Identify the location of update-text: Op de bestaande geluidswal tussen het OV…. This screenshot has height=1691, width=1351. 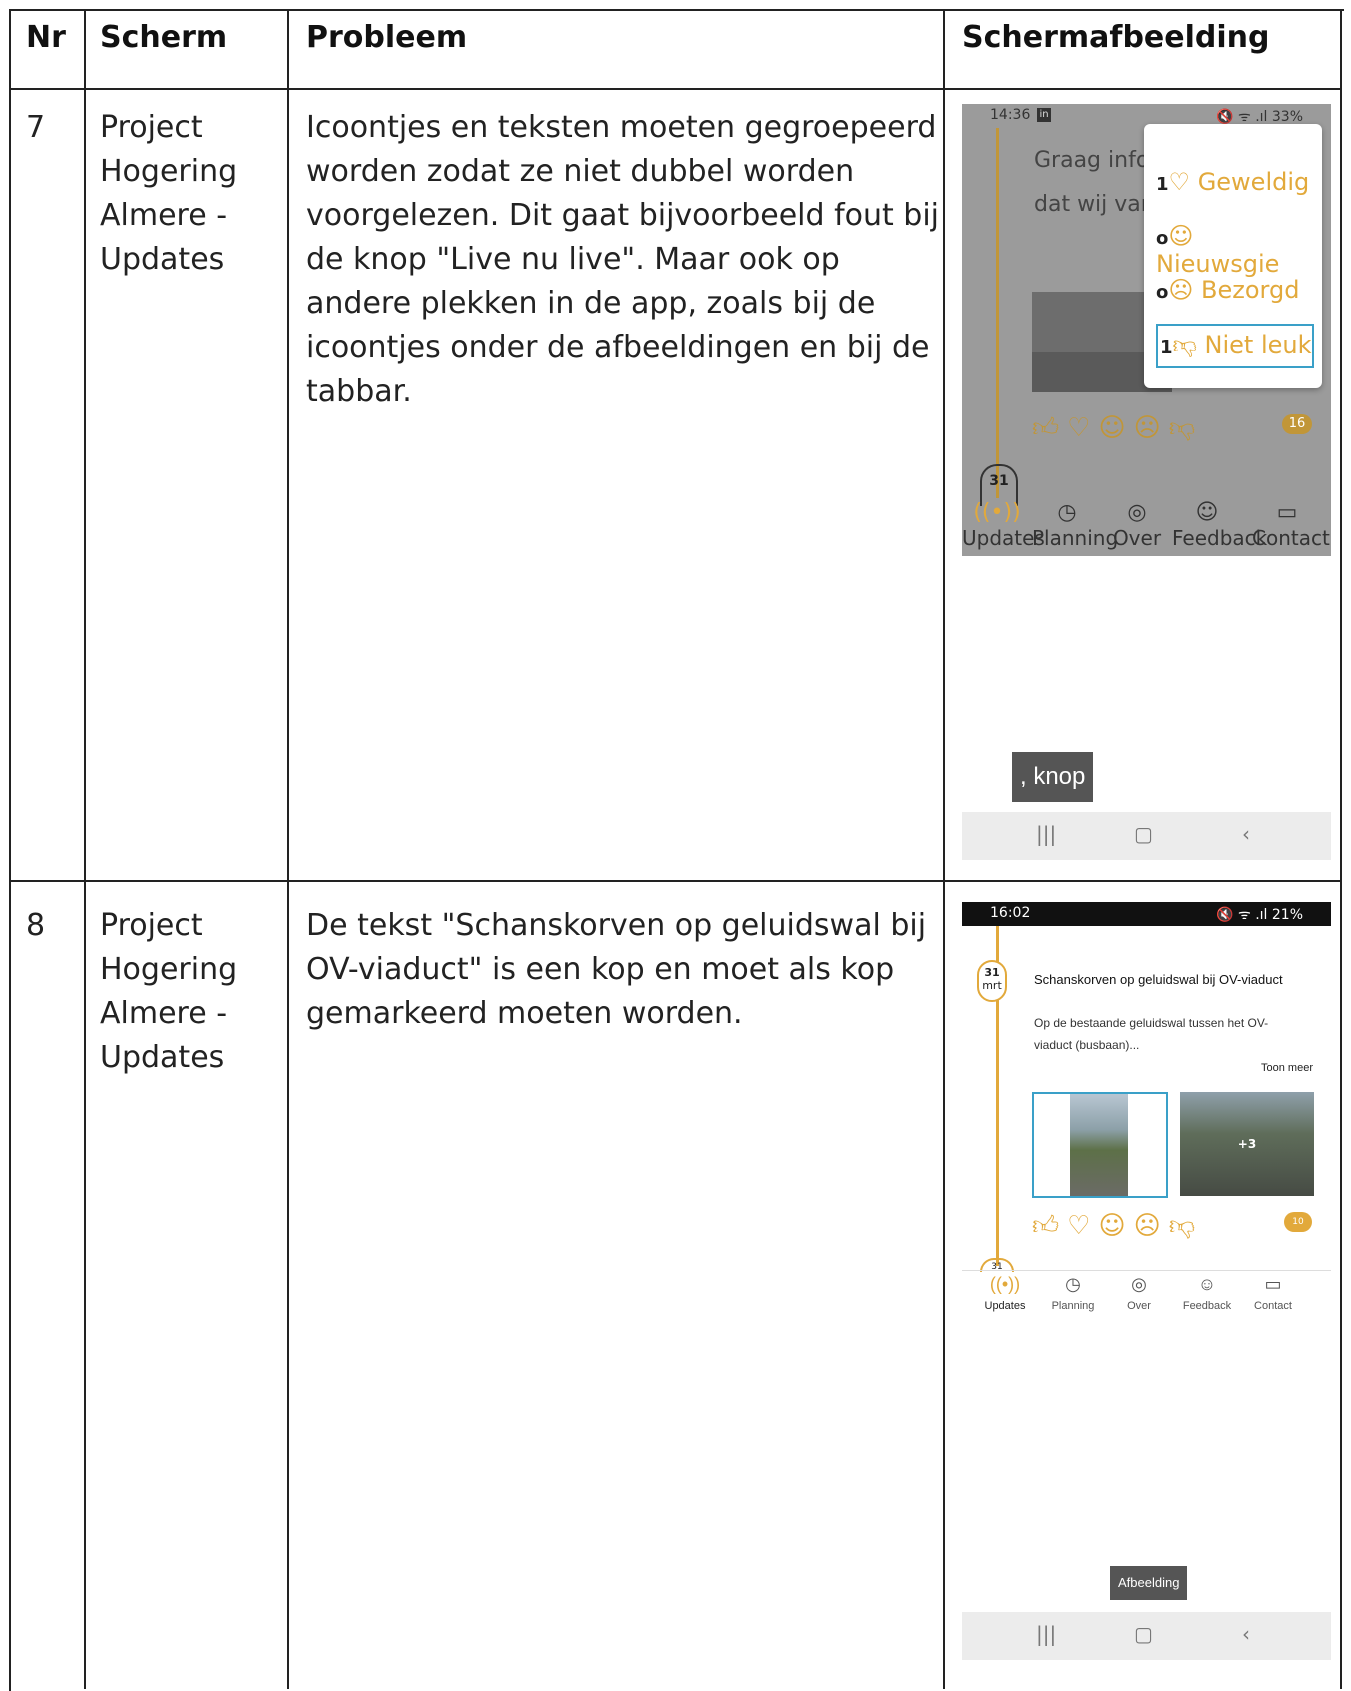
(1151, 1023).